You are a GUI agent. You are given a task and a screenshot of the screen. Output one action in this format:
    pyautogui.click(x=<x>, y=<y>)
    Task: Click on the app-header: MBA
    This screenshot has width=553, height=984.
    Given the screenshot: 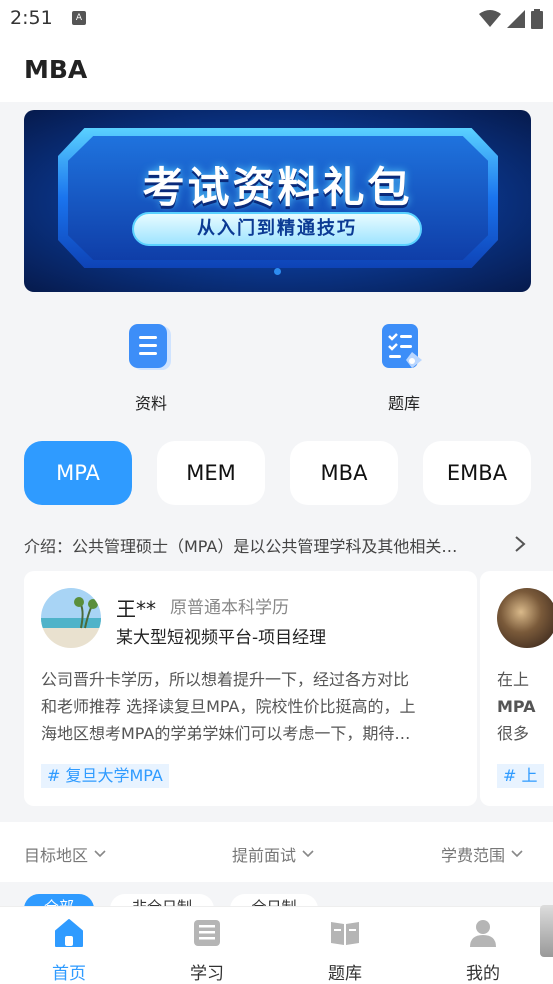 What is the action you would take?
    pyautogui.click(x=276, y=71)
    